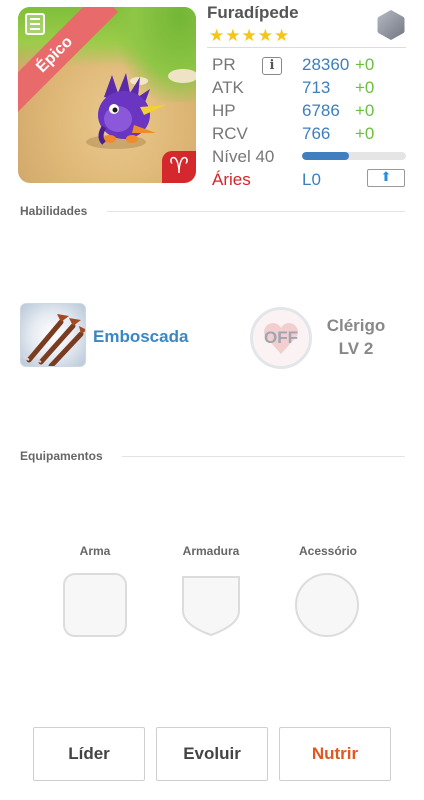  Describe the element at coordinates (89, 754) in the screenshot. I see `leader-button: Líder` at that location.